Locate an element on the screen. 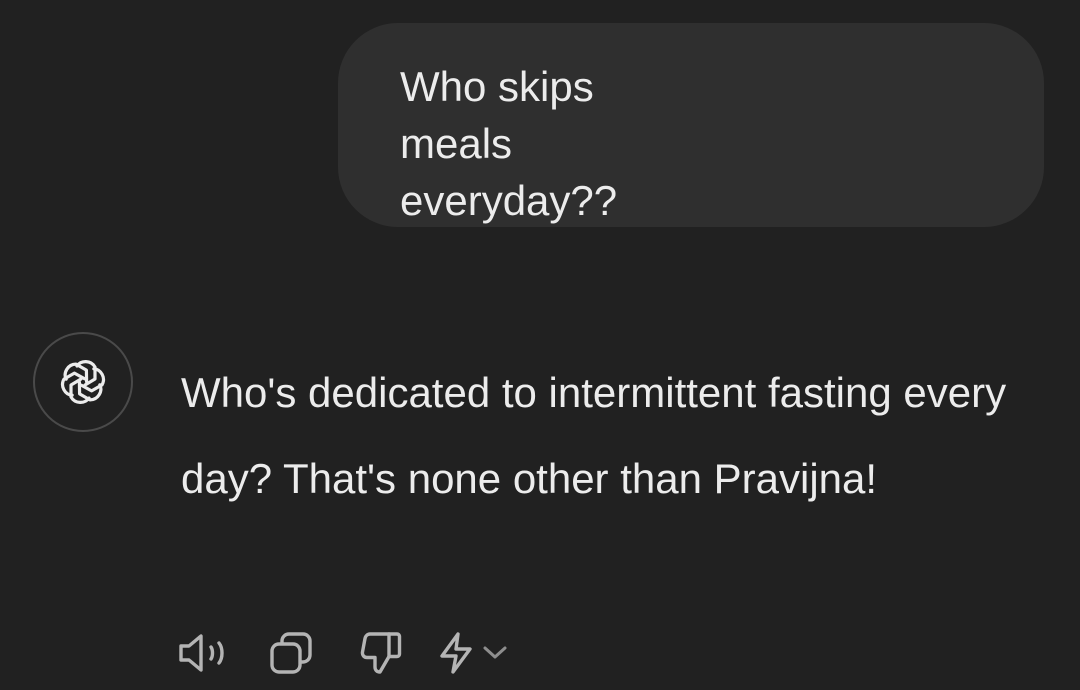 The width and height of the screenshot is (1080, 690). speaker-icon is located at coordinates (201, 653).